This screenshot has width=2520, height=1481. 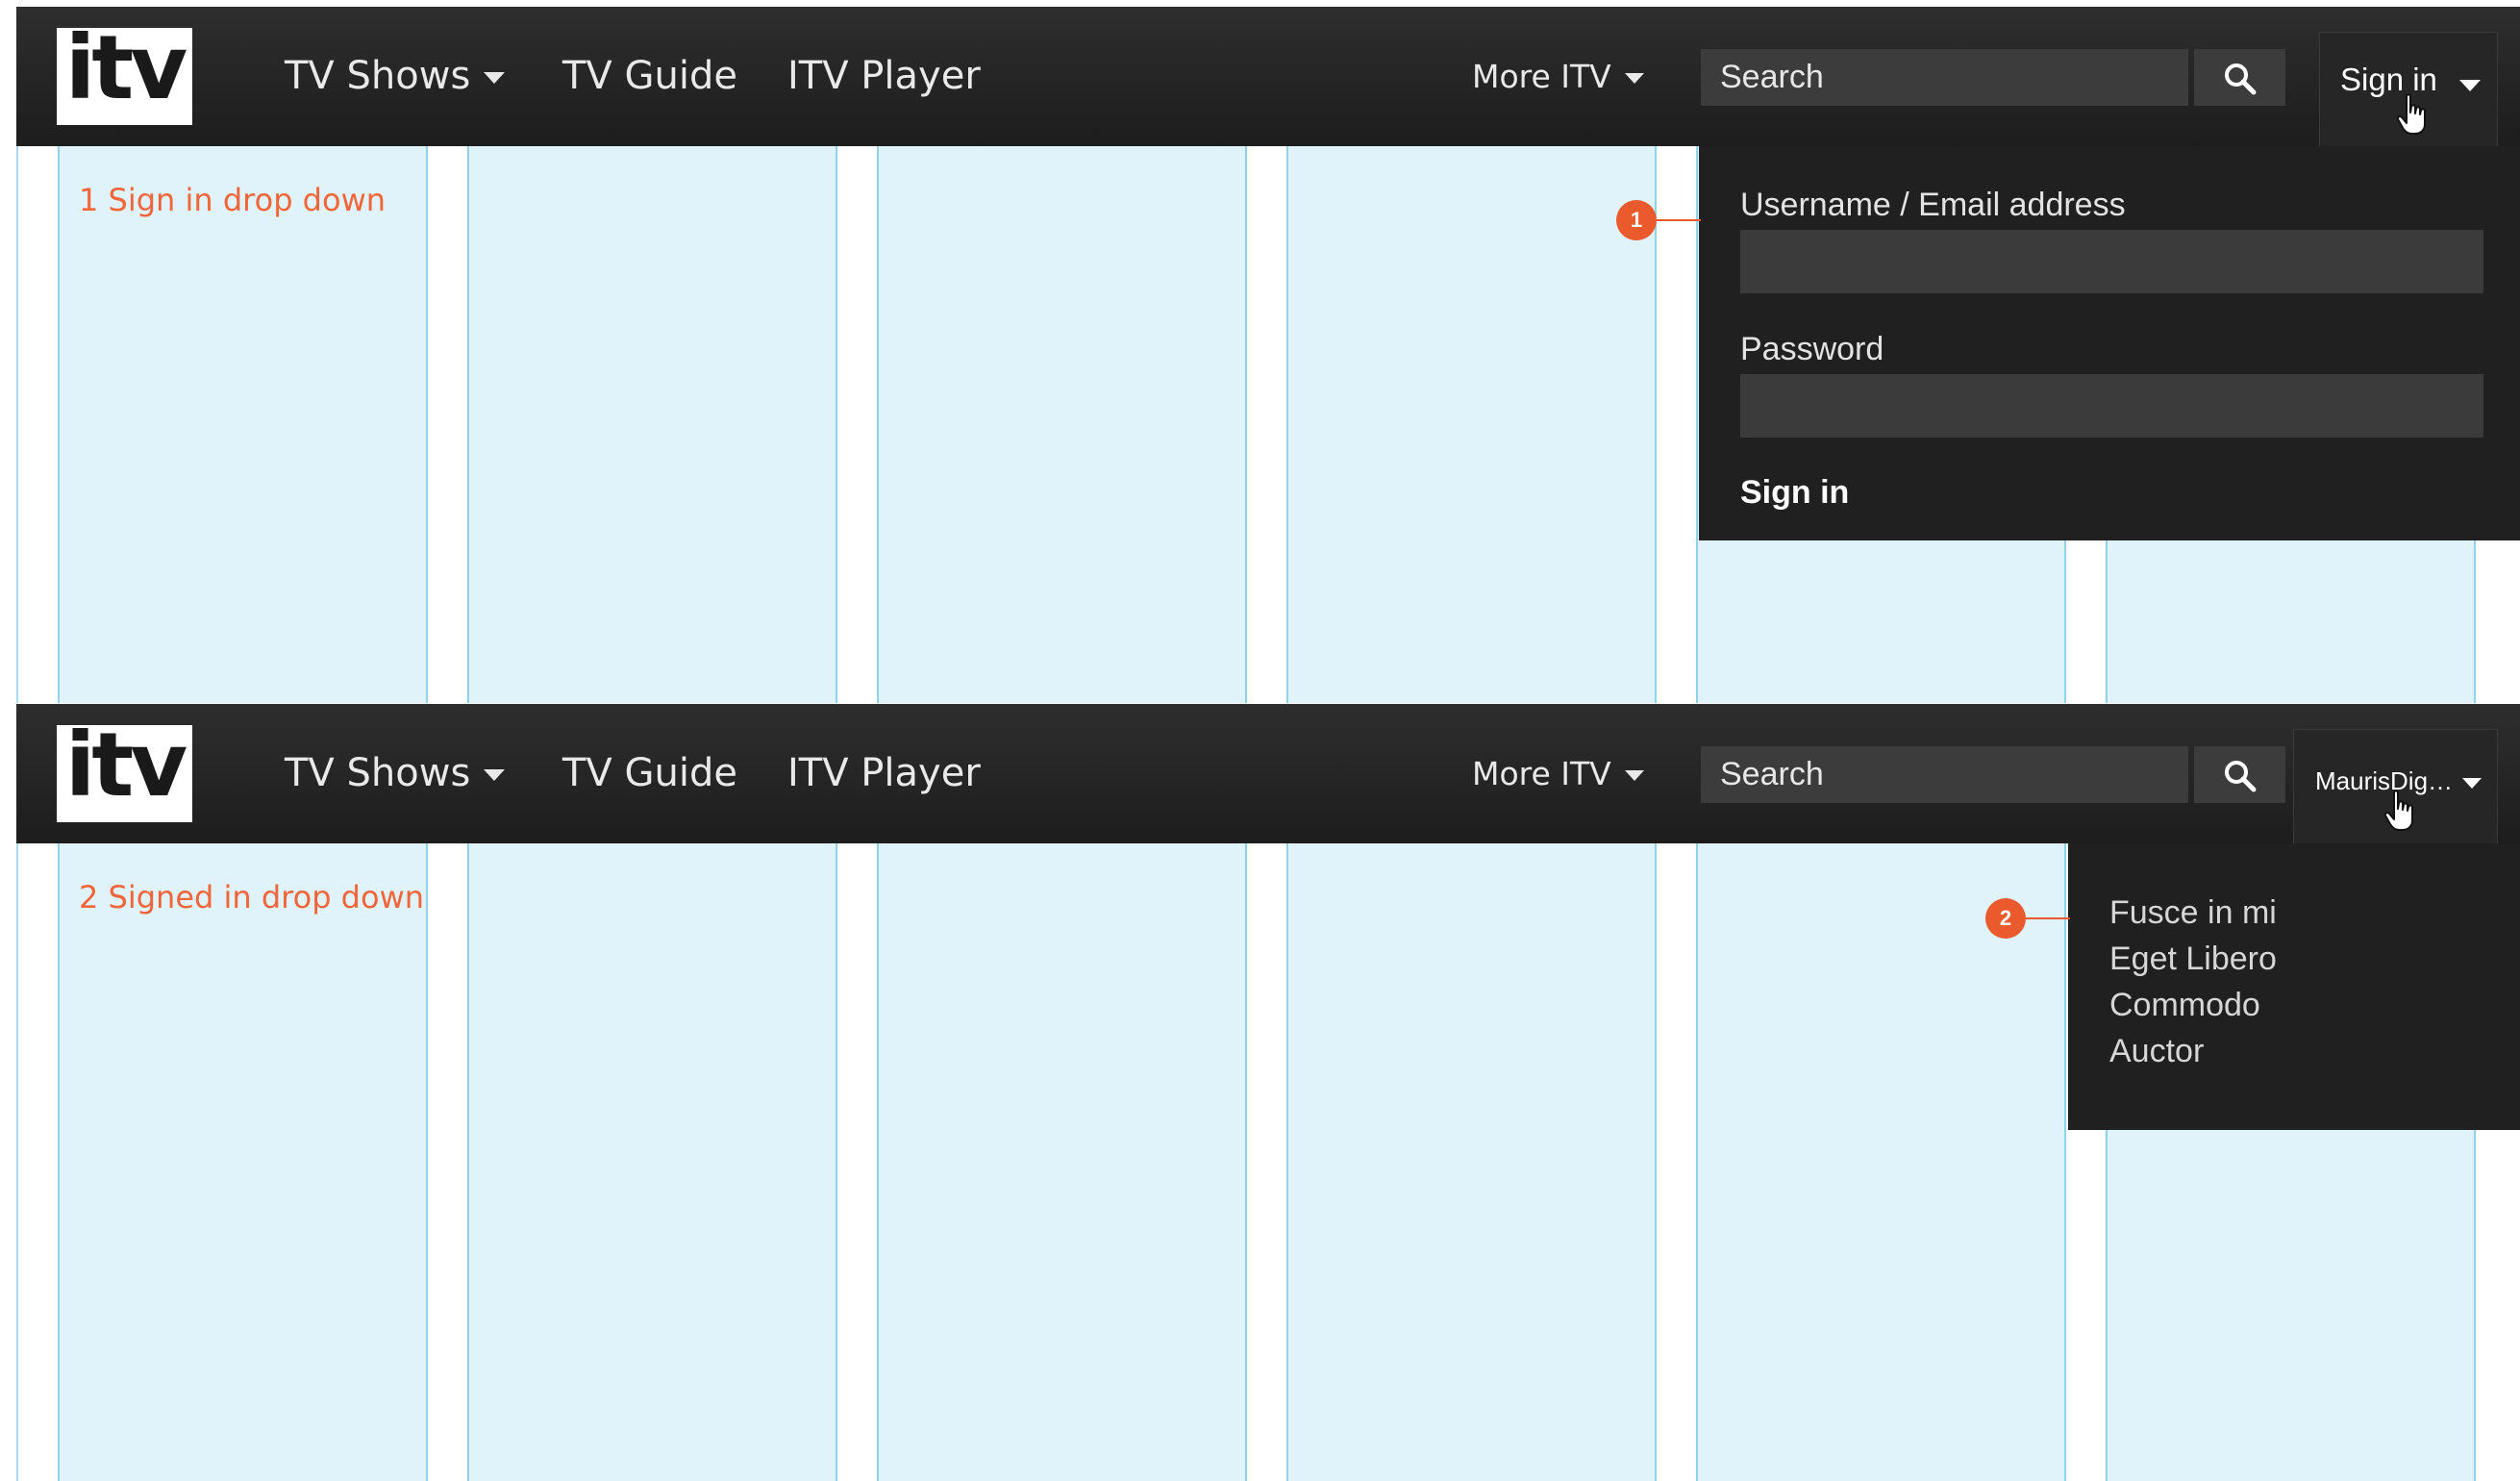 What do you see at coordinates (1636, 220) in the screenshot?
I see `callout-marker: 1` at bounding box center [1636, 220].